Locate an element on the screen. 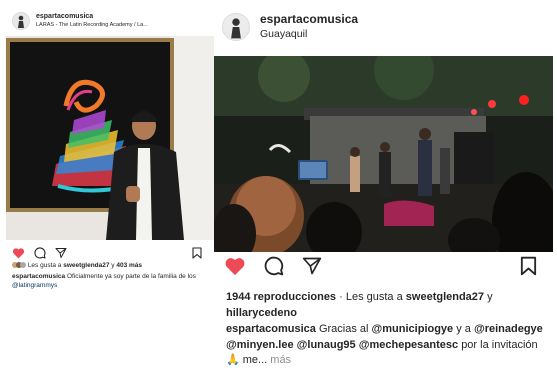  left-avatar is located at coordinates (21, 21).